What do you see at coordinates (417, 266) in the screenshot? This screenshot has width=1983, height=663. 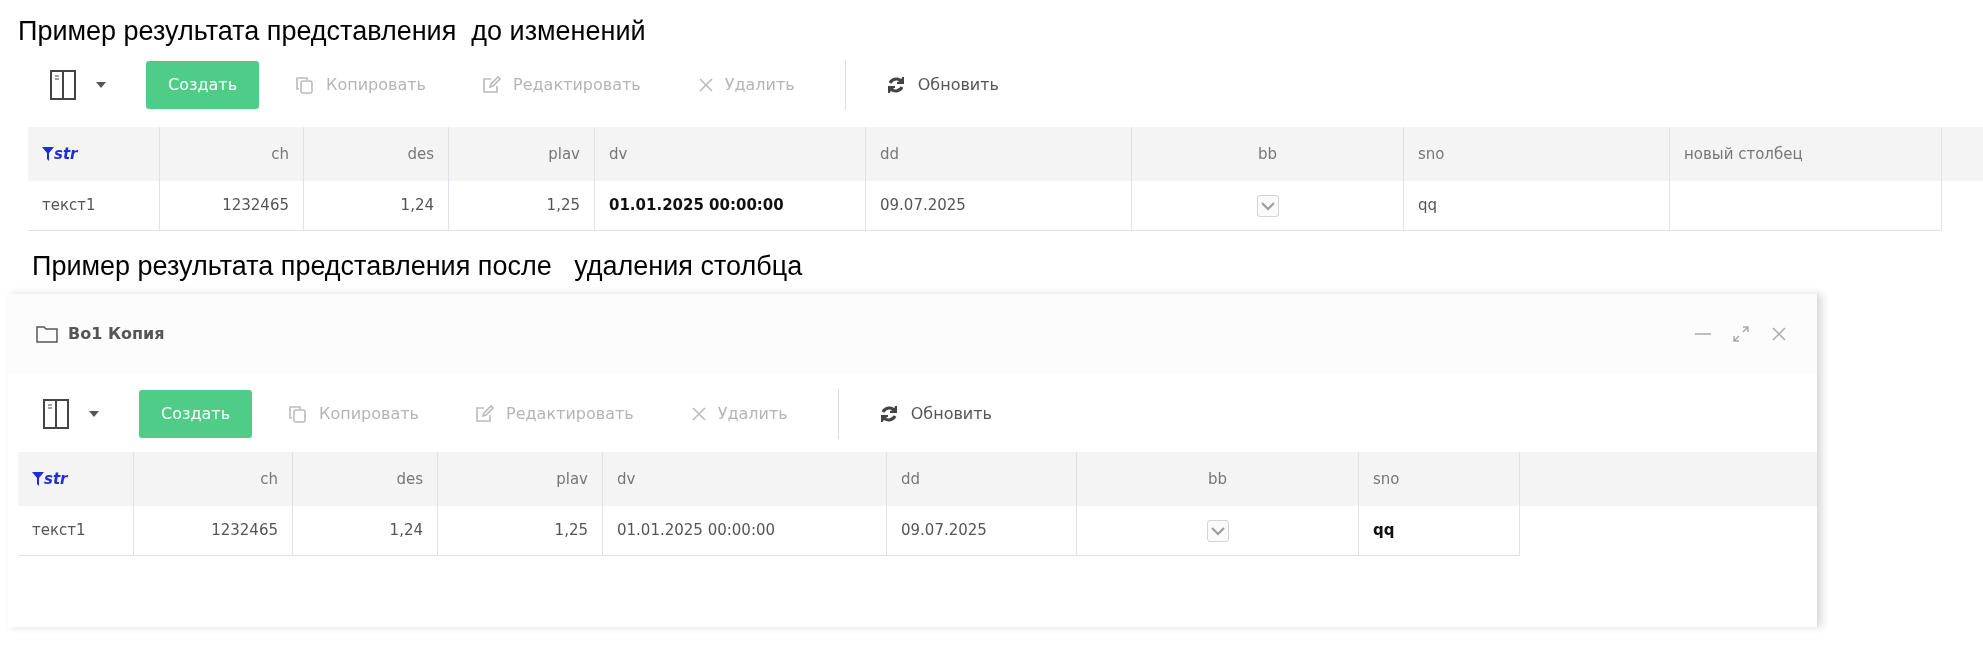 I see `caption: Пример результата представления после удаления столбца` at bounding box center [417, 266].